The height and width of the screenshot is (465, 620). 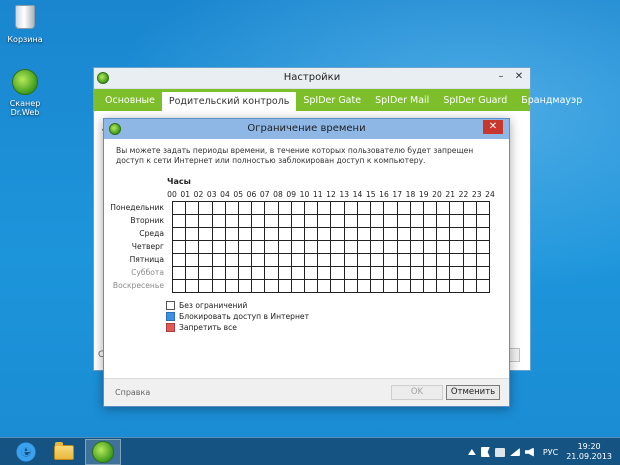 I want to click on ok-button: OK, so click(x=417, y=392).